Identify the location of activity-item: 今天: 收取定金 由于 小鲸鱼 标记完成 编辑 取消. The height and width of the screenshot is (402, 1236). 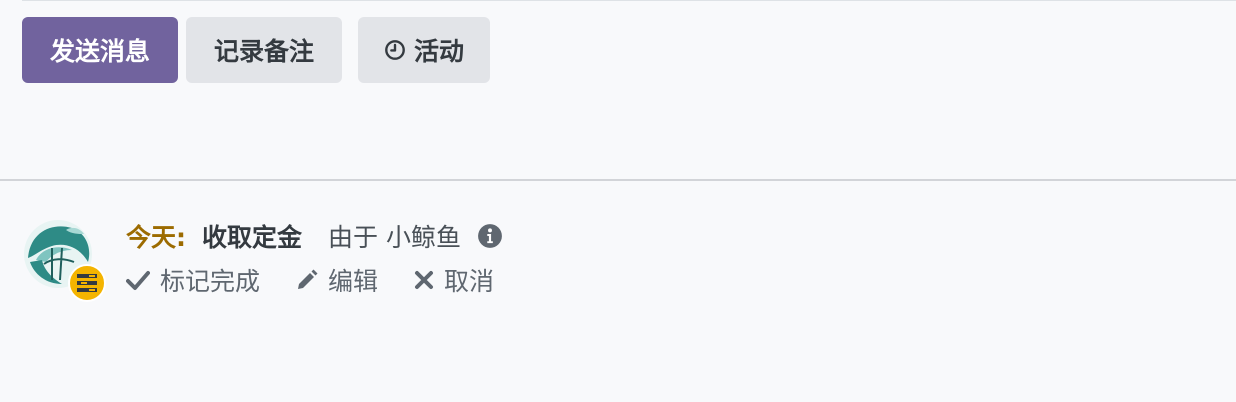
(276, 260).